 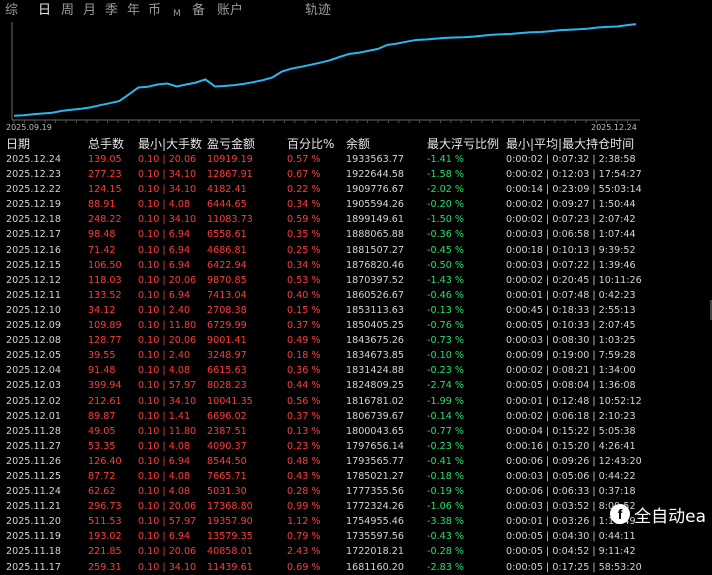 I want to click on cell-pl: 2387.51, so click(x=227, y=431).